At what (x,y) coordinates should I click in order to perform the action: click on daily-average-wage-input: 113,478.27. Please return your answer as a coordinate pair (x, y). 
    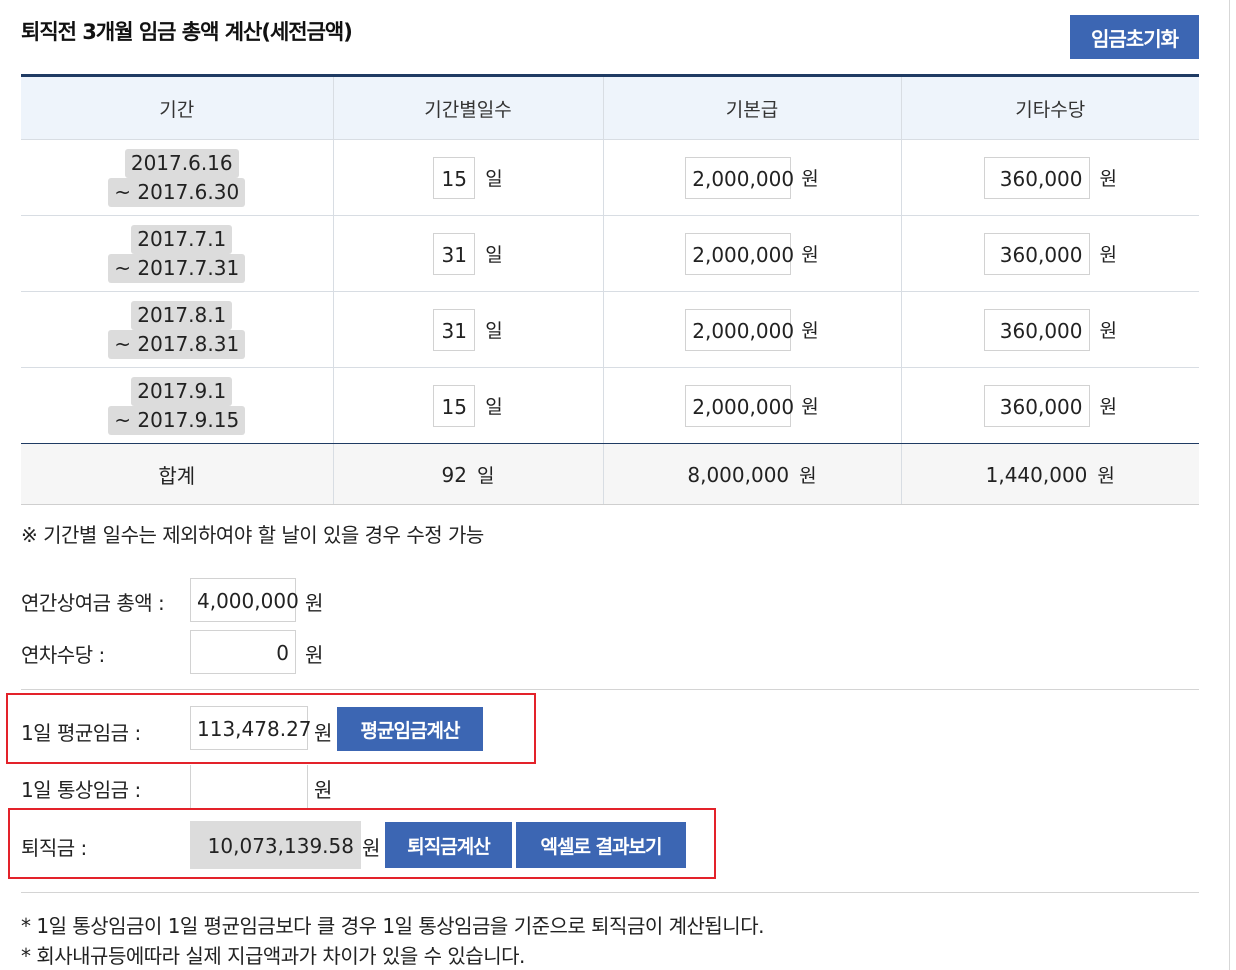
    Looking at the image, I should click on (251, 728).